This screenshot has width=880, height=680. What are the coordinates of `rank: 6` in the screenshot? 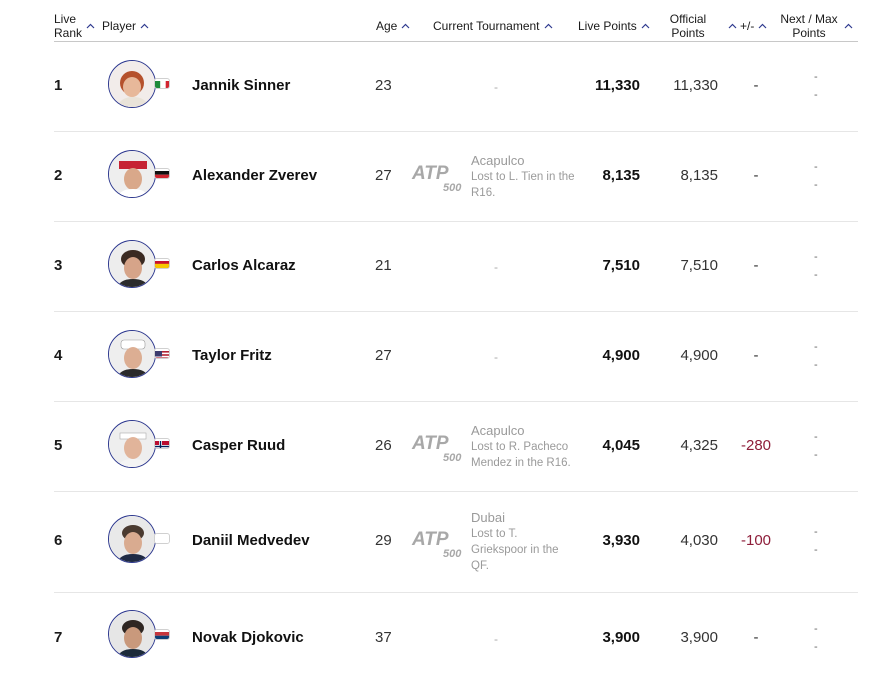 It's located at (58, 540).